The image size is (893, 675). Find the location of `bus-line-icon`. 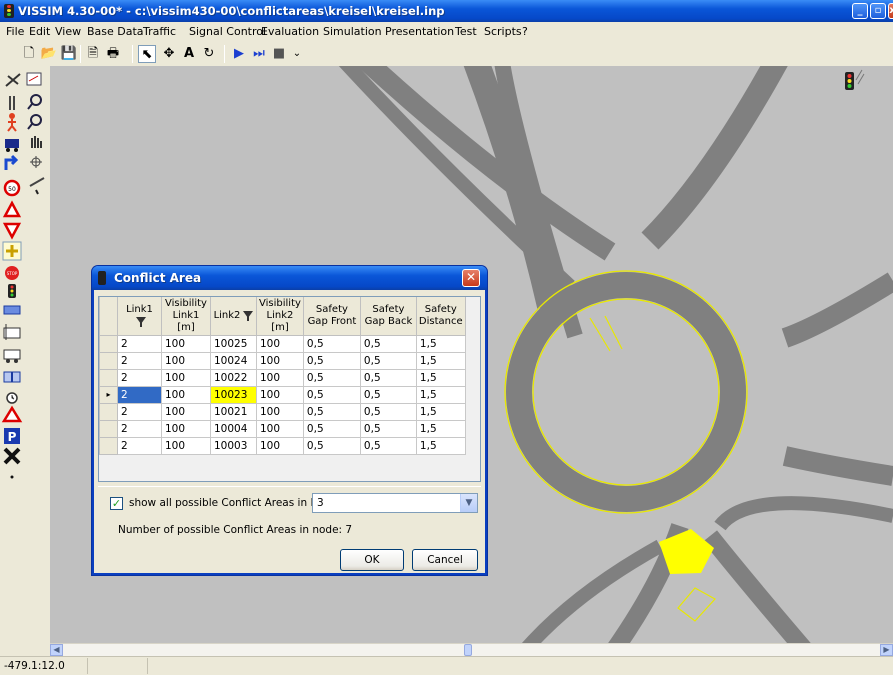

bus-line-icon is located at coordinates (12, 356).